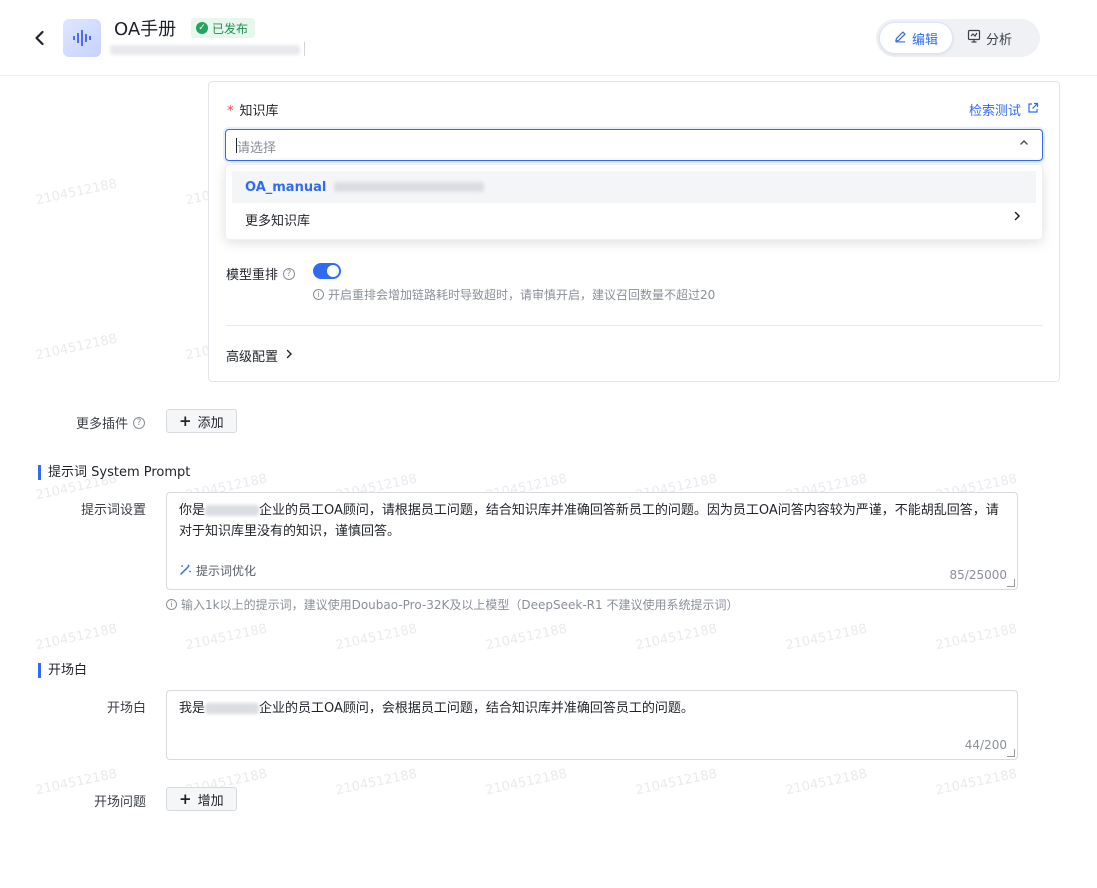 The image size is (1097, 888). What do you see at coordinates (261, 273) in the screenshot?
I see `rerank-label: 模型重排 ?` at bounding box center [261, 273].